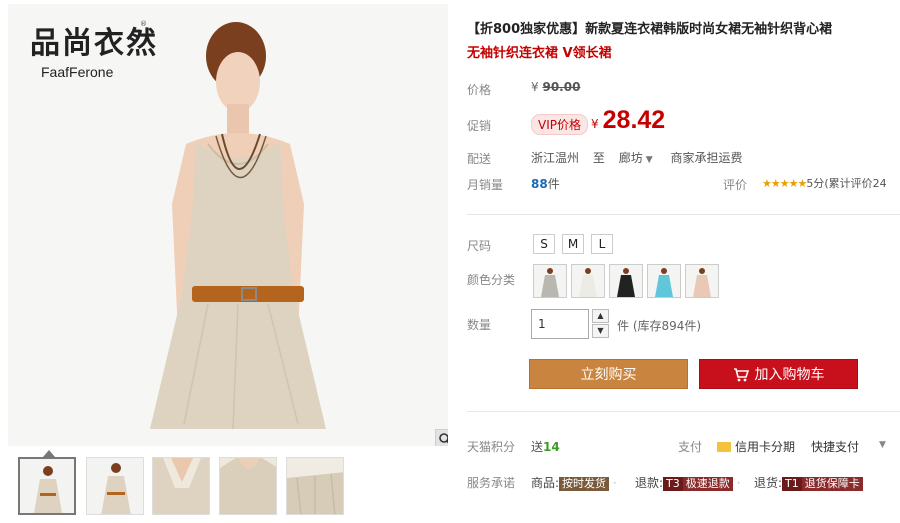 This screenshot has height=523, width=900. Describe the element at coordinates (706, 158) in the screenshot. I see `shipping-fee: 商家承担运费` at that location.